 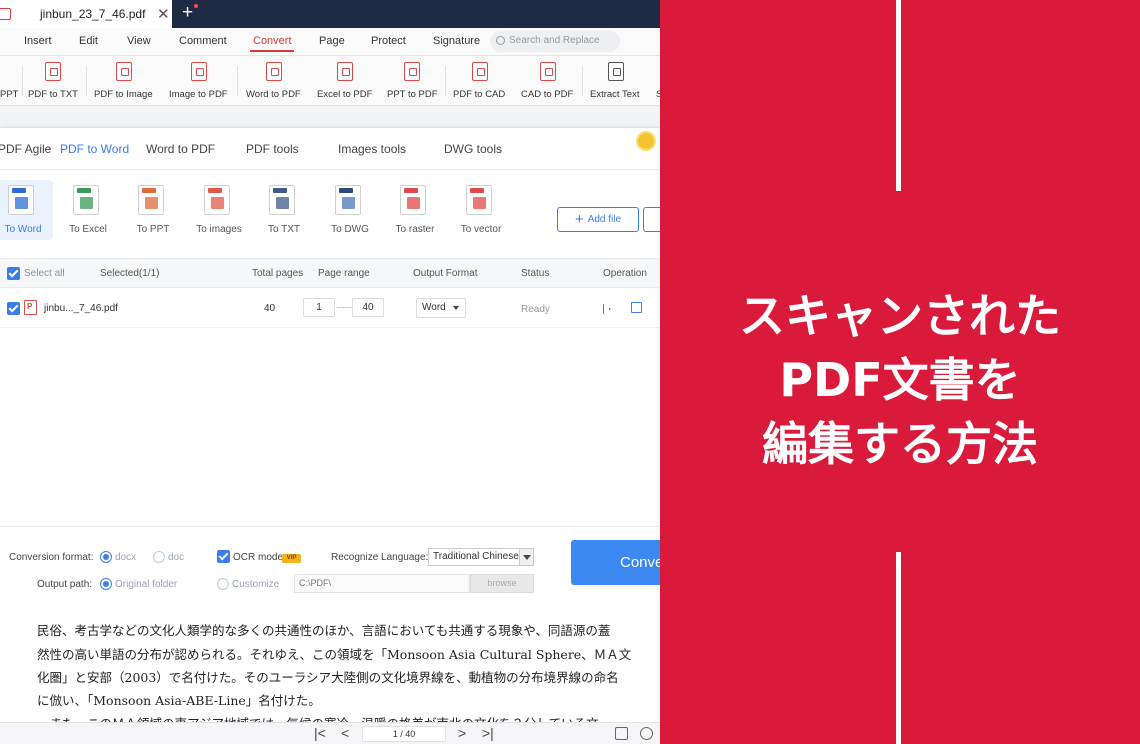 What do you see at coordinates (25, 149) in the screenshot?
I see `dialog-tab-pdf-agile: PDF Agile` at bounding box center [25, 149].